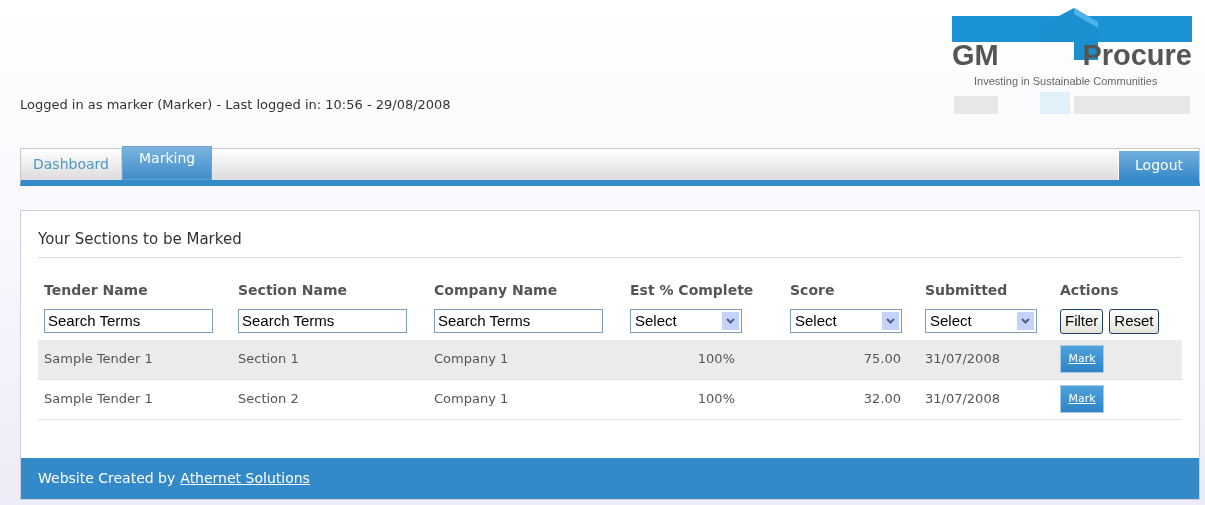 Image resolution: width=1205 pixels, height=505 pixels. What do you see at coordinates (1072, 65) in the screenshot?
I see `logo: GM Procure Investing in Sustainable Communities` at bounding box center [1072, 65].